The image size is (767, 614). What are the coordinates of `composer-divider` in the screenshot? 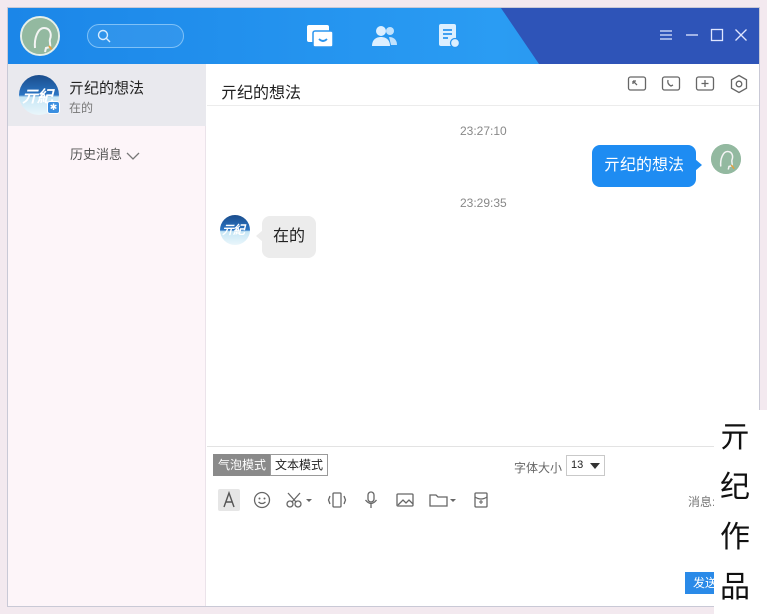 It's located at (483, 446).